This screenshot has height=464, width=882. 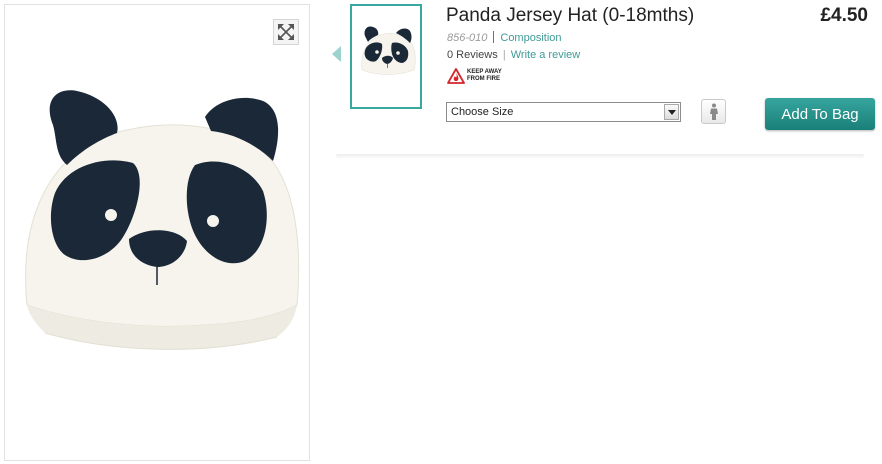 I want to click on fire-warning-icon, so click(x=456, y=76).